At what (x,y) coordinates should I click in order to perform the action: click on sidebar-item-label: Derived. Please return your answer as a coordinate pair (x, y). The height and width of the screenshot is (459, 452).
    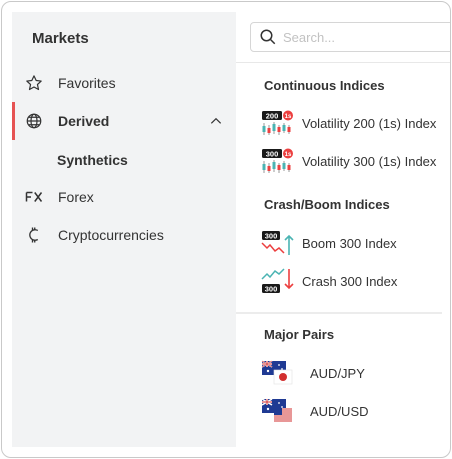
    Looking at the image, I should click on (84, 121).